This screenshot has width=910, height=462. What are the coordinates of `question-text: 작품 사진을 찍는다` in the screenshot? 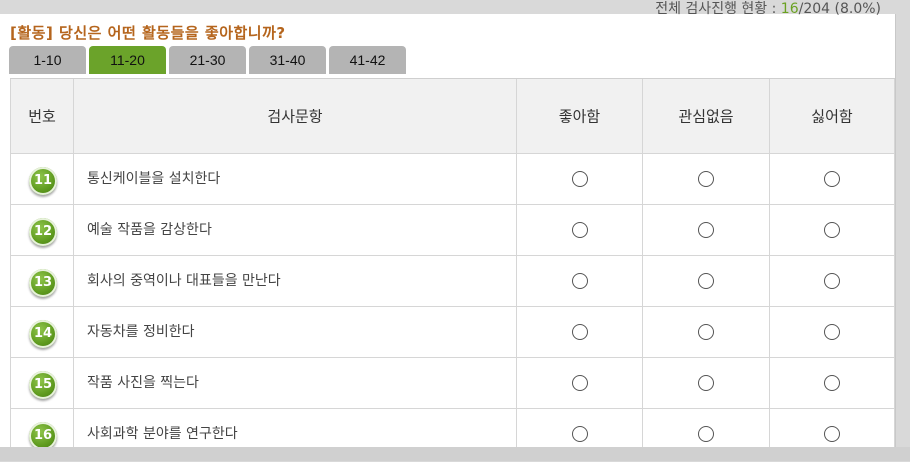 It's located at (143, 383).